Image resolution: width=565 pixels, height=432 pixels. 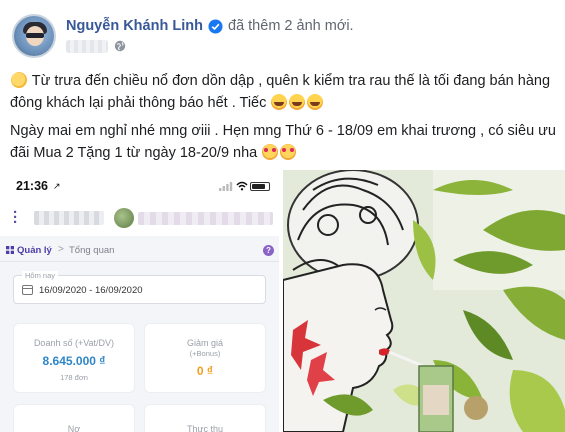 What do you see at coordinates (40, 275) in the screenshot?
I see `date-picker-label: Hôm nay` at bounding box center [40, 275].